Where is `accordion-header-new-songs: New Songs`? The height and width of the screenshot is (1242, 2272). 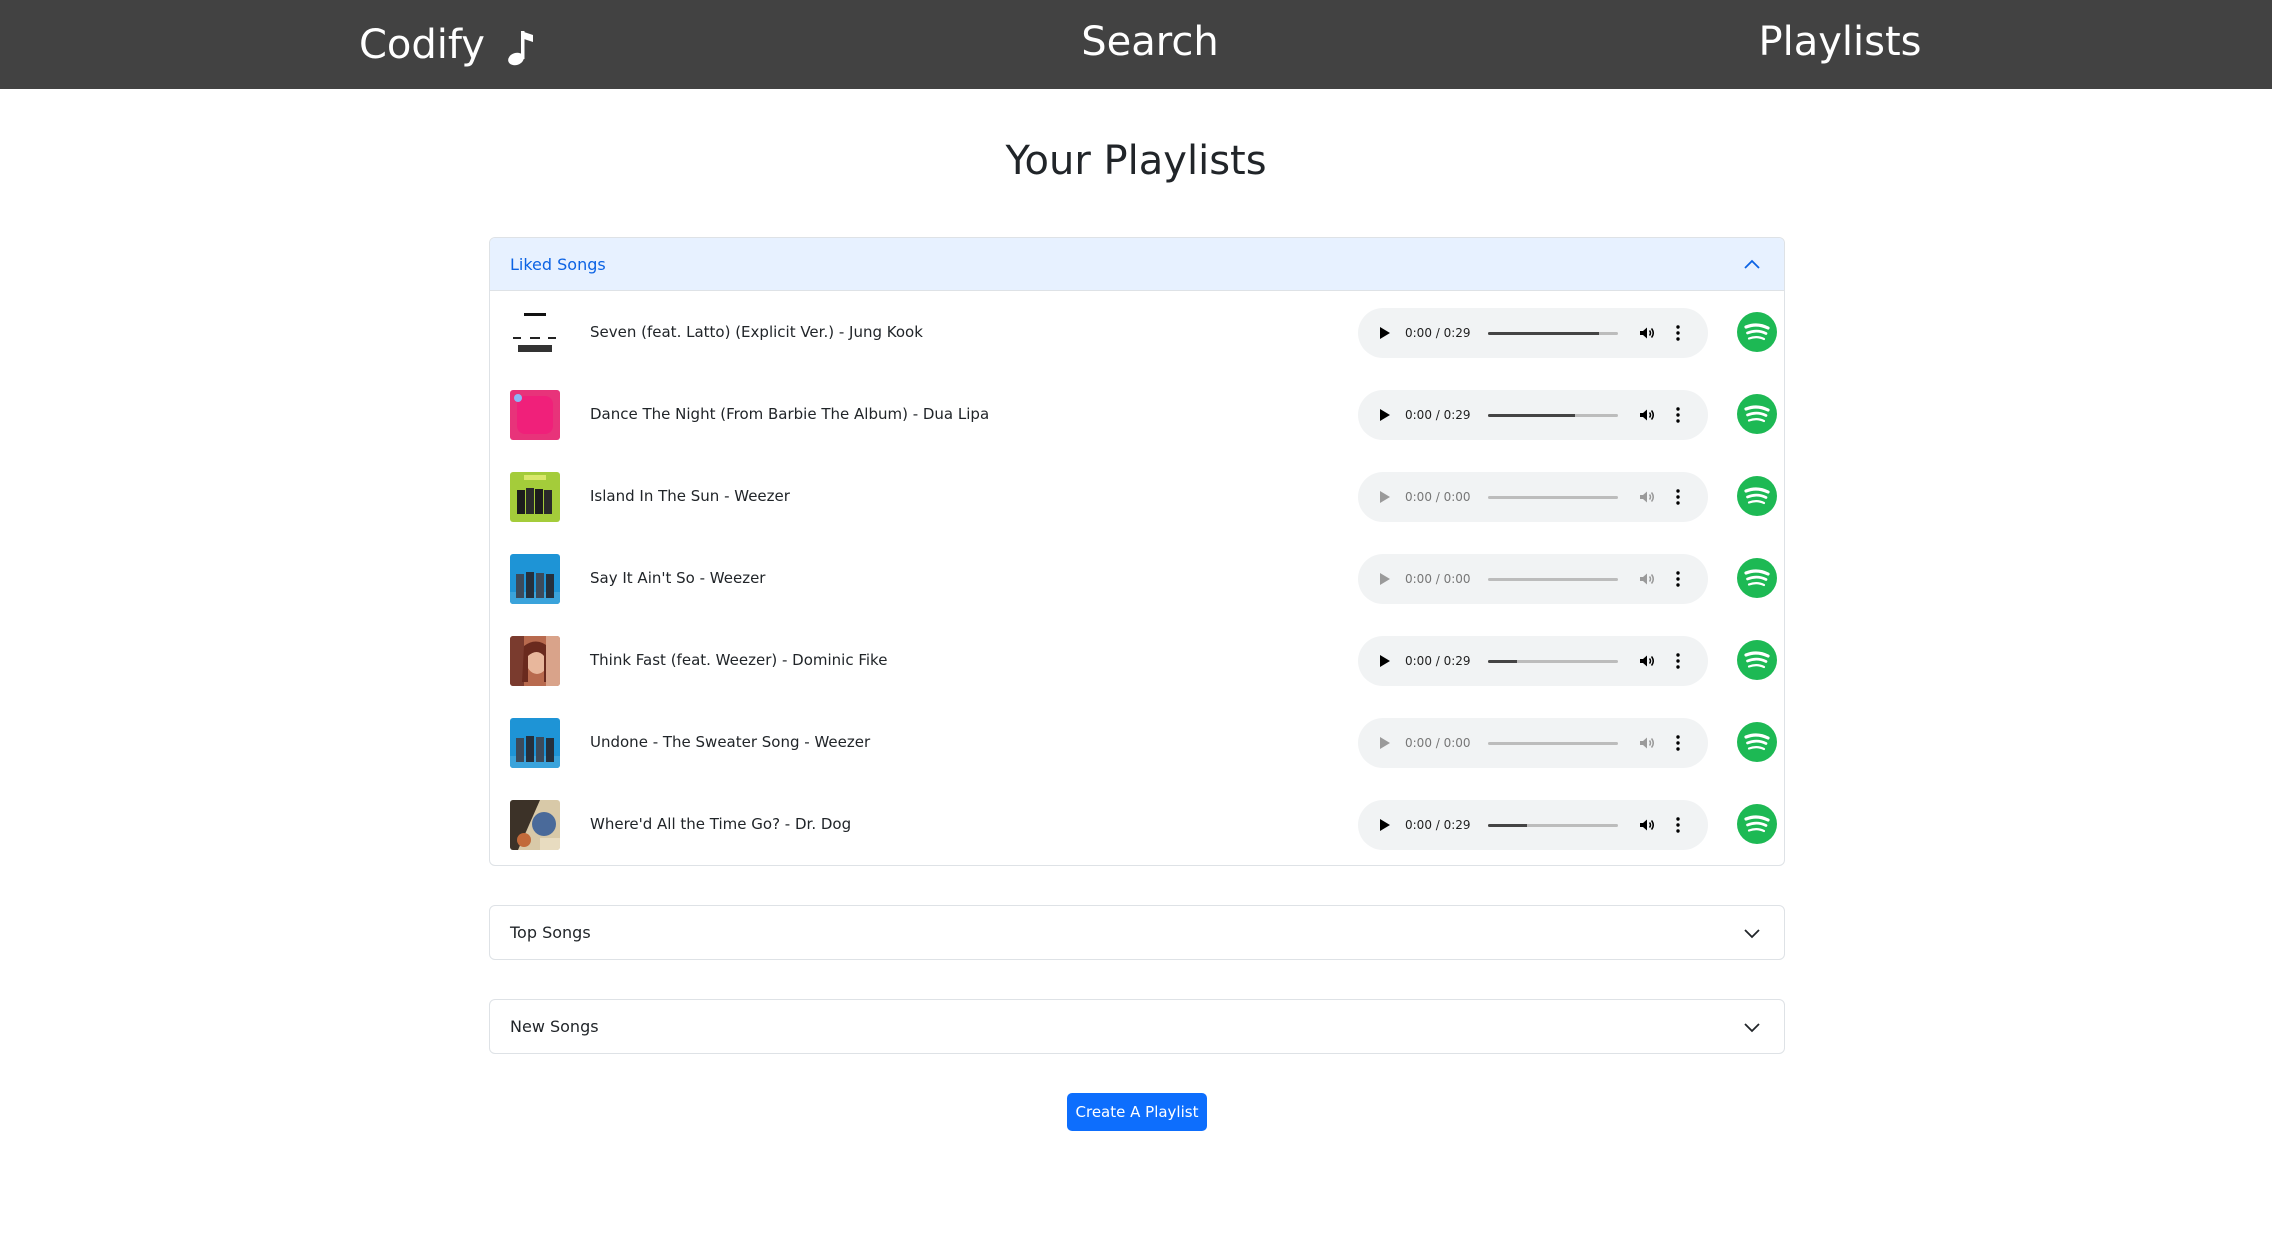
accordion-header-new-songs: New Songs is located at coordinates (1137, 1026).